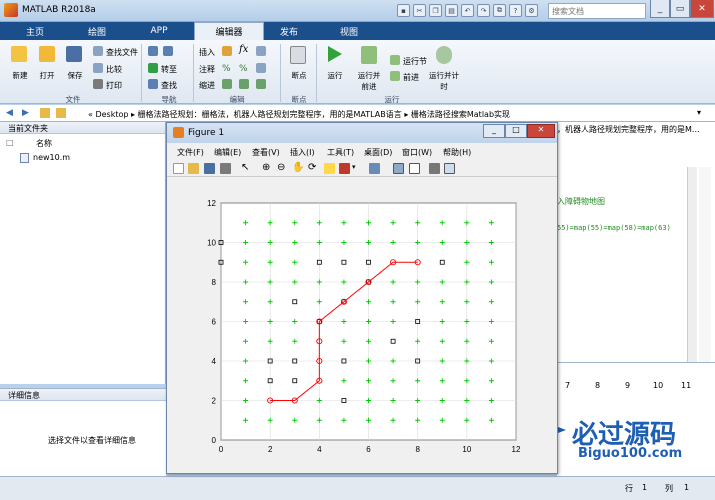 The width and height of the screenshot is (715, 500). What do you see at coordinates (680, 9) in the screenshot?
I see `maximize-button: ▭` at bounding box center [680, 9].